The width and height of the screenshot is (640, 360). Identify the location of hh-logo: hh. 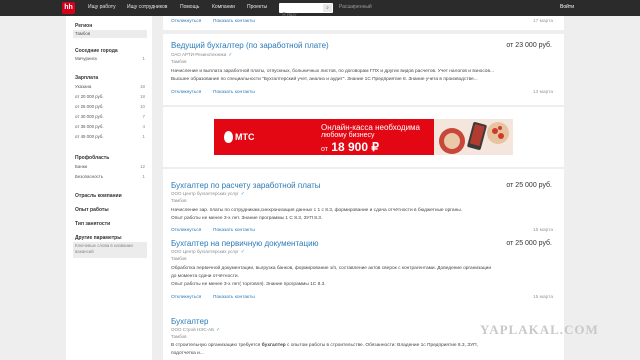
(68, 8).